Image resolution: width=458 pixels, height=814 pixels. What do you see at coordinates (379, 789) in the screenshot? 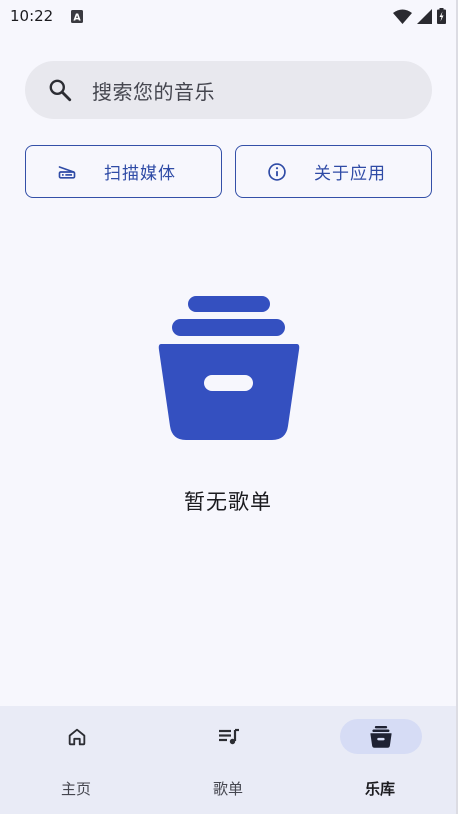
I see `nav-label-library: 乐库` at bounding box center [379, 789].